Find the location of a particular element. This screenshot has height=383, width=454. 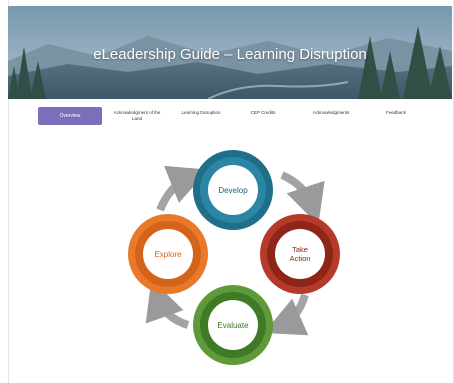

cycle-step-explore: Explore is located at coordinates (168, 254).